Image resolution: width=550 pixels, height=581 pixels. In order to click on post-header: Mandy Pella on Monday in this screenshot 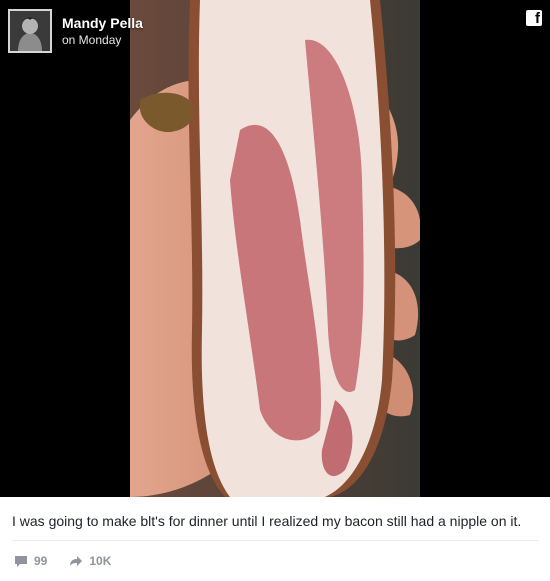, I will do `click(75, 31)`.